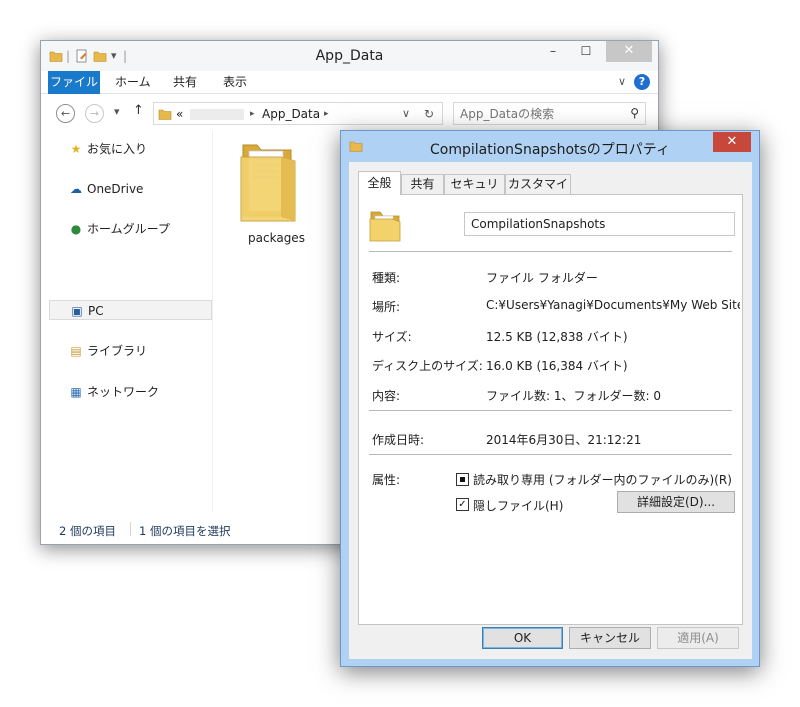 This screenshot has height=707, width=800. Describe the element at coordinates (553, 51) in the screenshot. I see `minimize-button: –` at that location.